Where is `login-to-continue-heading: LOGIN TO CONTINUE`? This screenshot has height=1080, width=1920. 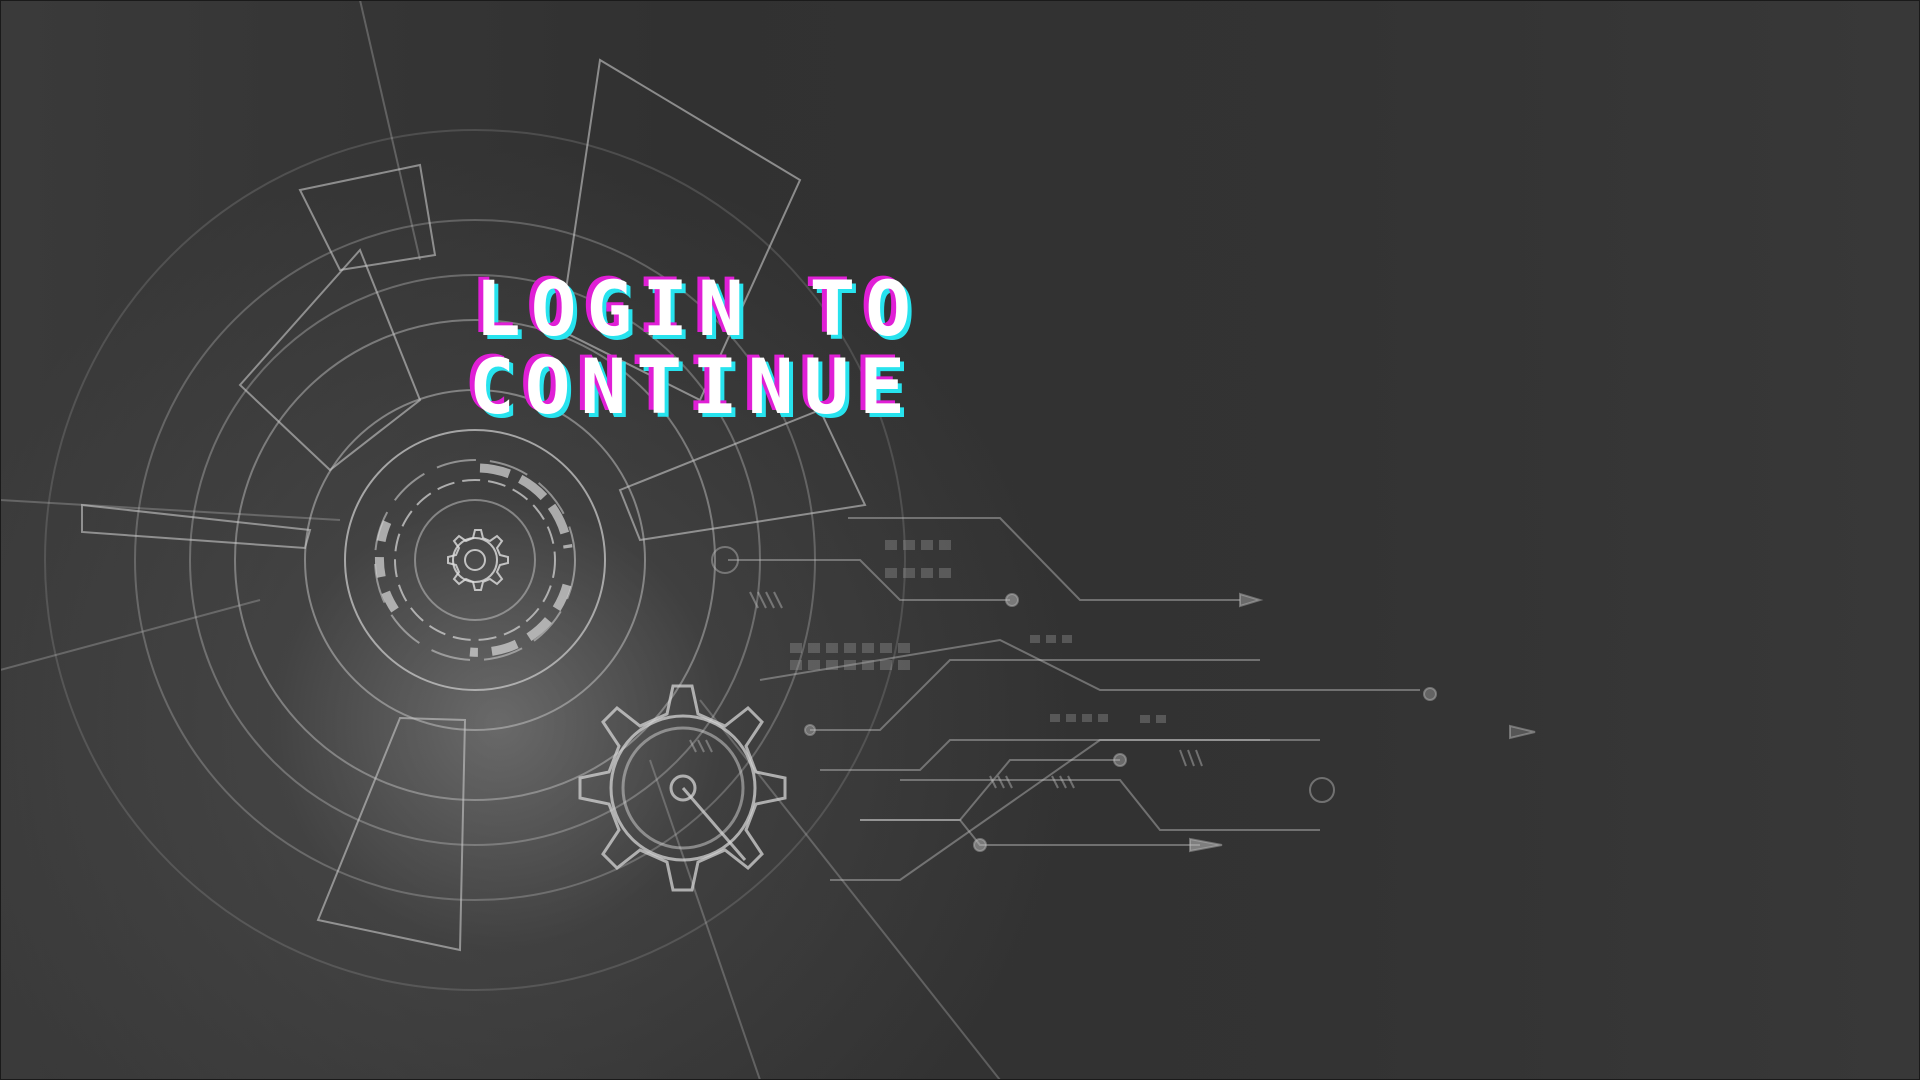 login-to-continue-heading: LOGIN TO CONTINUE is located at coordinates (695, 345).